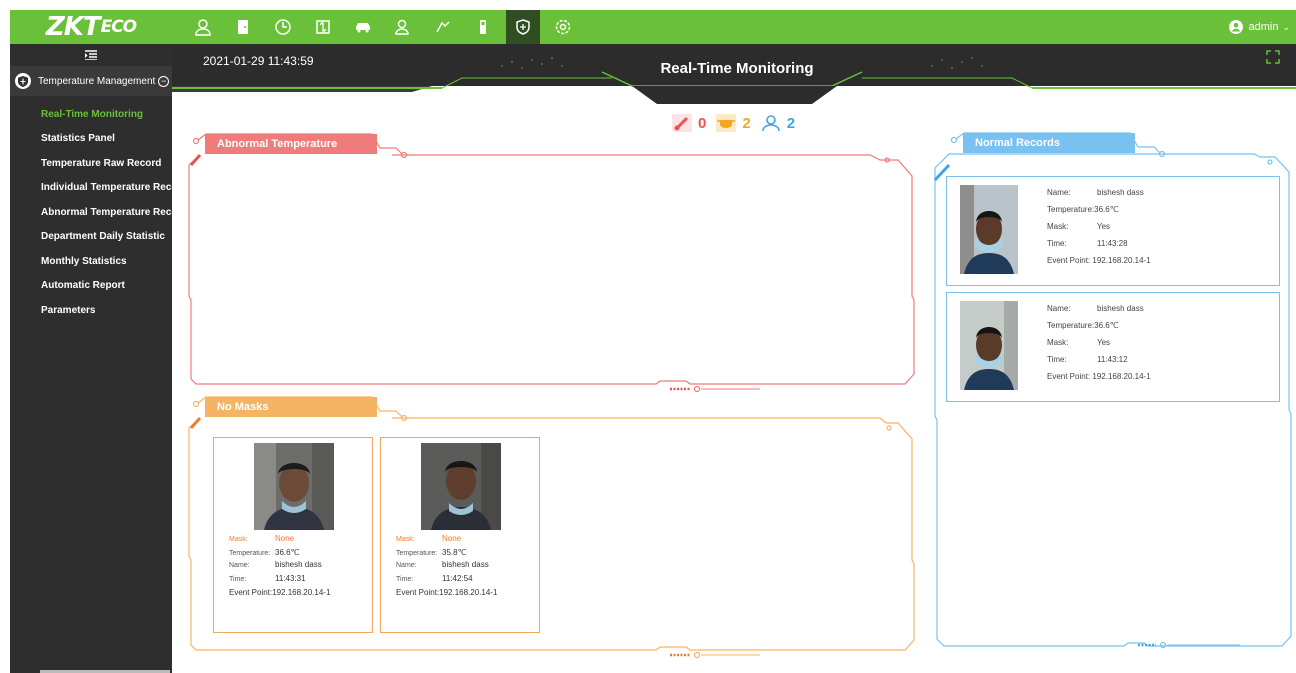 The image size is (1296, 673). What do you see at coordinates (770, 123) in the screenshot?
I see `person-icon` at bounding box center [770, 123].